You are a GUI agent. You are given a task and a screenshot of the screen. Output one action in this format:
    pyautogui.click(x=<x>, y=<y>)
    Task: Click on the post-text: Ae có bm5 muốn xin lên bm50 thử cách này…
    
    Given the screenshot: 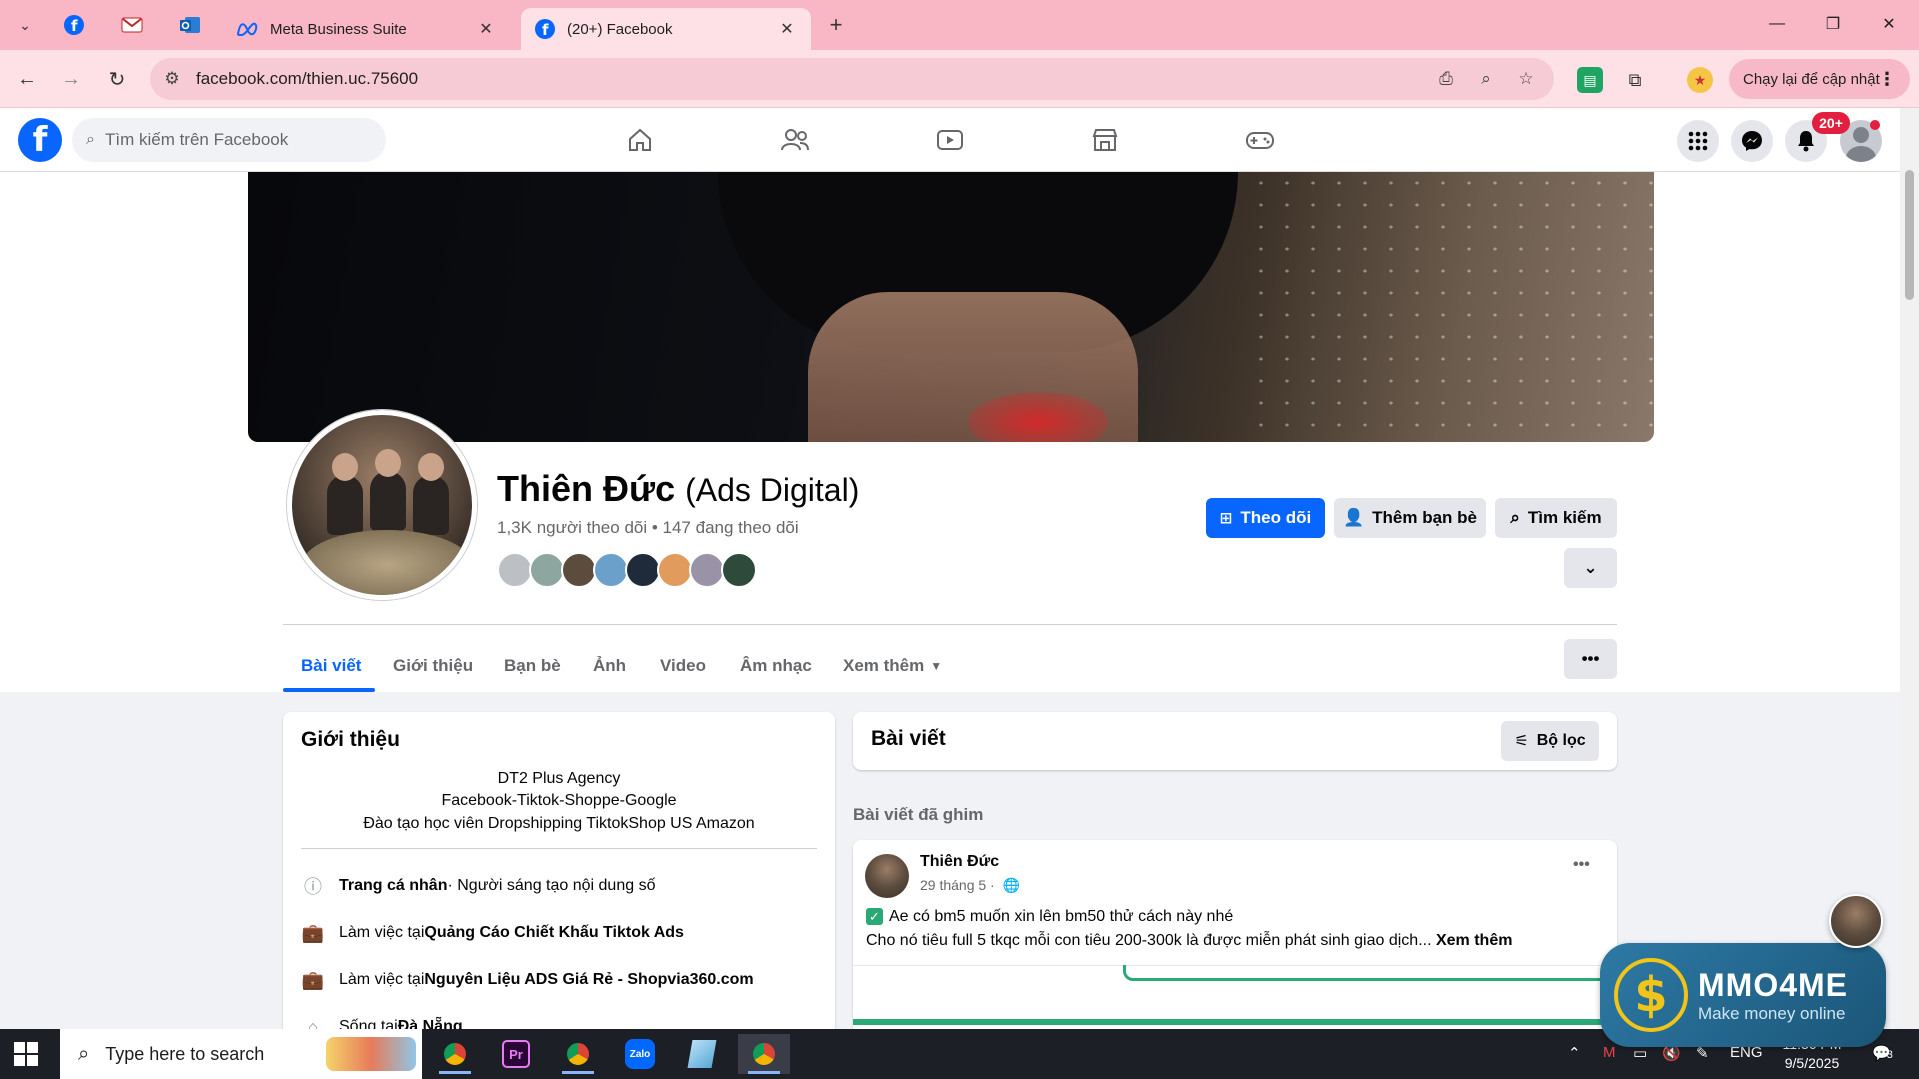 What is the action you would take?
    pyautogui.click(x=1061, y=916)
    